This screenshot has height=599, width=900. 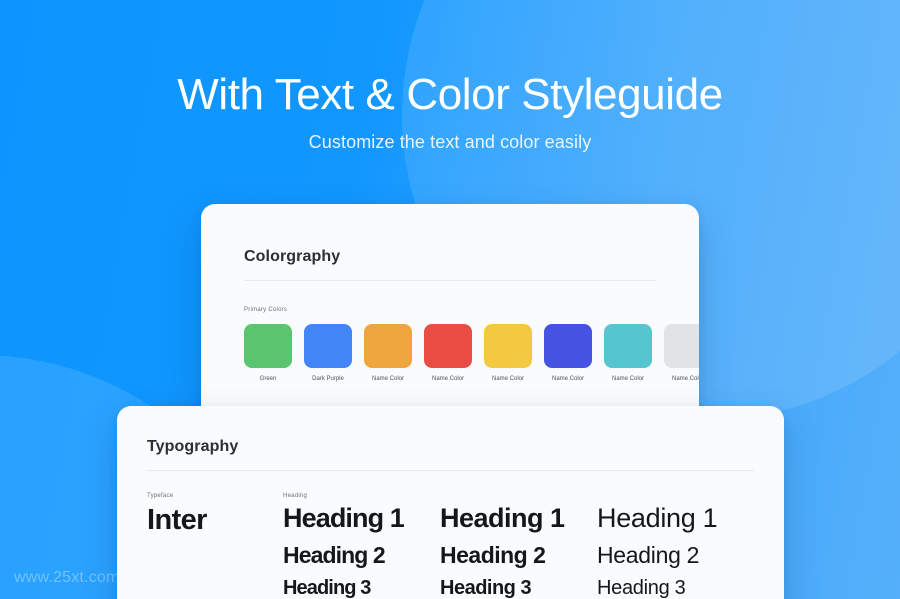 I want to click on heading-label: Heading, so click(x=295, y=496).